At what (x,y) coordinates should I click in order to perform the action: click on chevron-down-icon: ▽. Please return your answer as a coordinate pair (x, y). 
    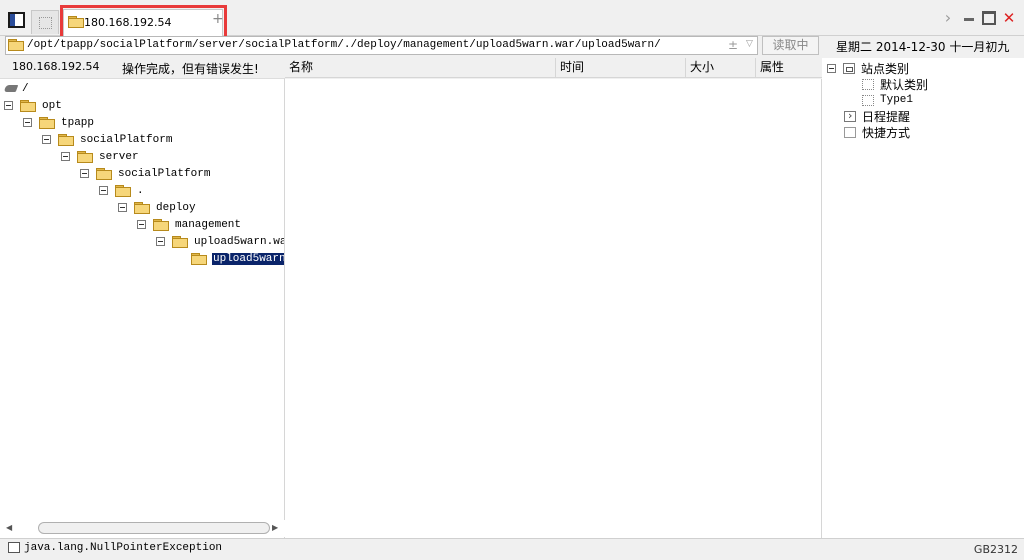
    Looking at the image, I should click on (749, 44).